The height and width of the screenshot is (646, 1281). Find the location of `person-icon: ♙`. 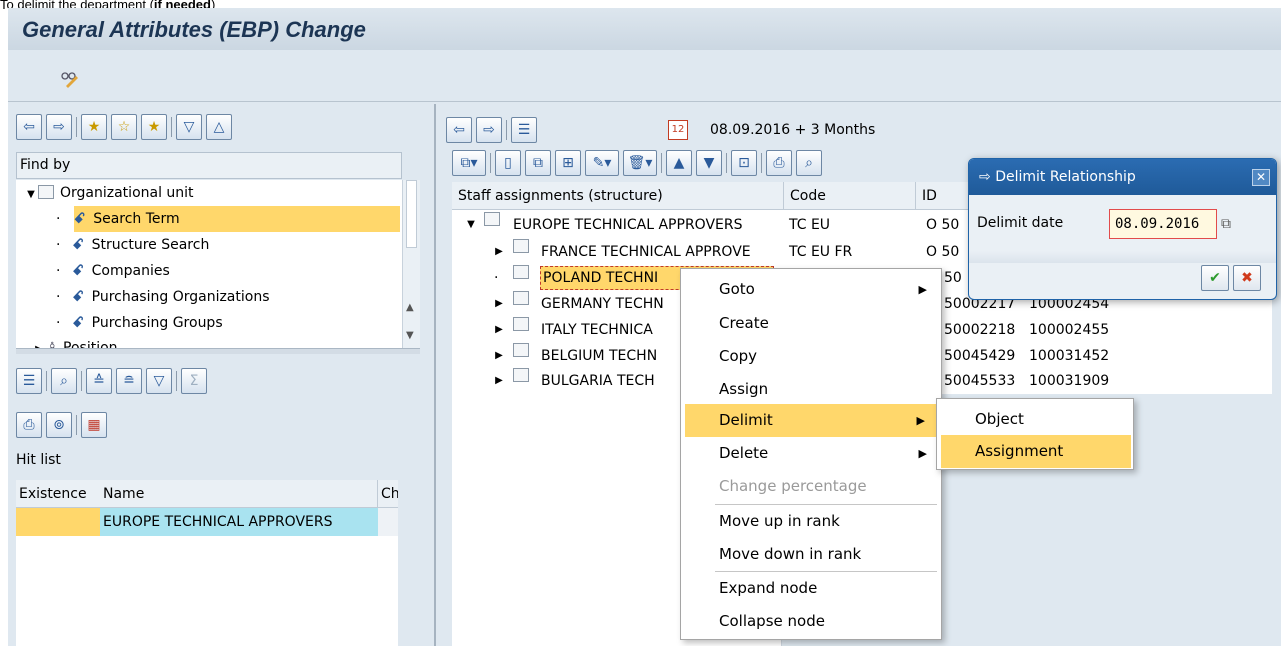

person-icon: ♙ is located at coordinates (52, 344).